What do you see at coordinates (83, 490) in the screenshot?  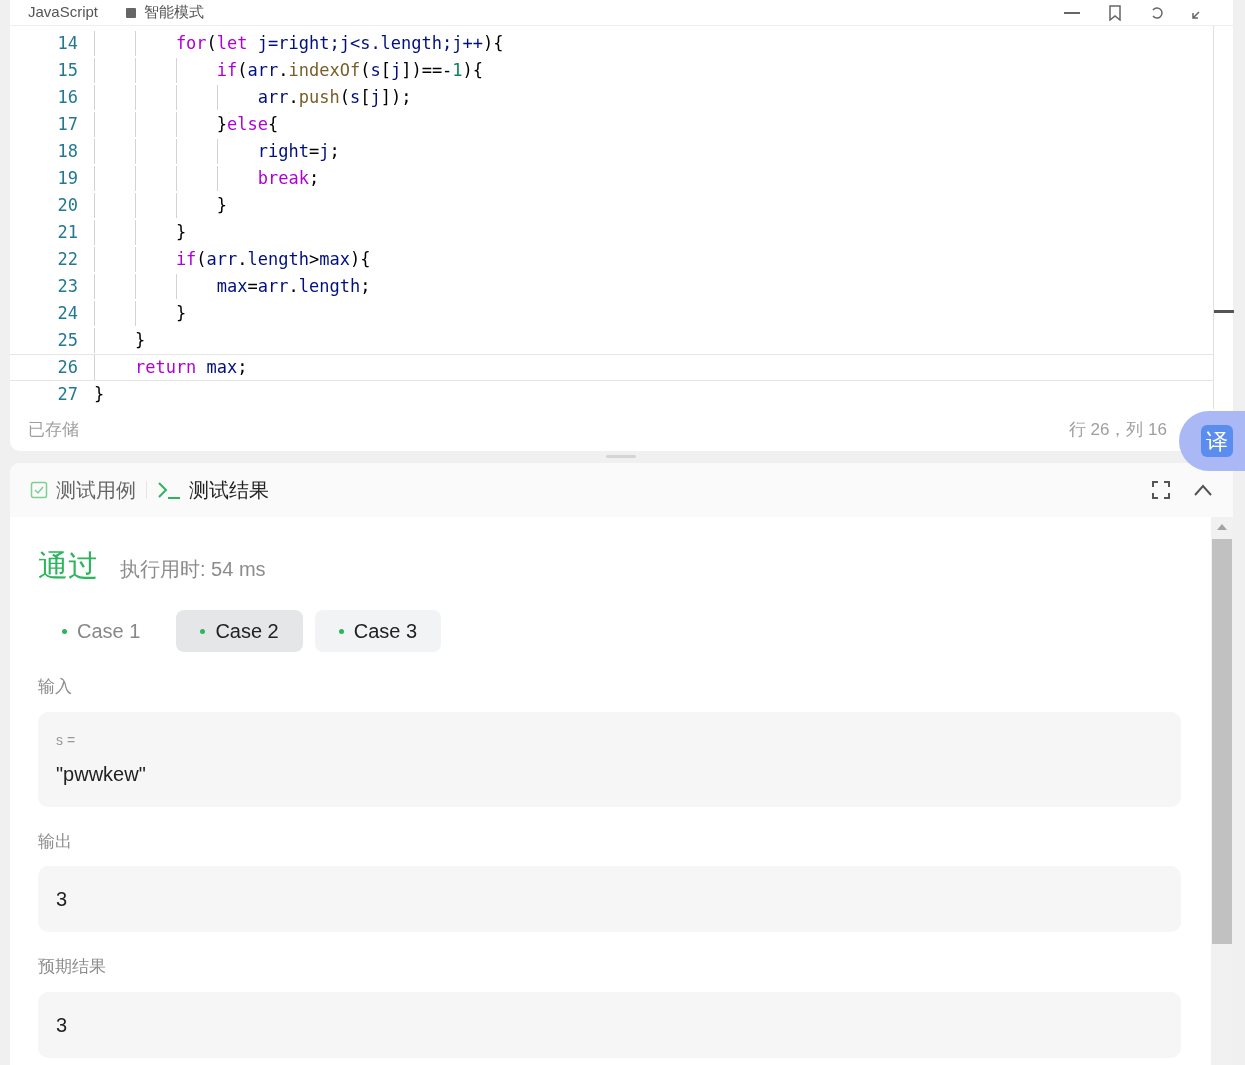 I see `panel-tab: 测试用例` at bounding box center [83, 490].